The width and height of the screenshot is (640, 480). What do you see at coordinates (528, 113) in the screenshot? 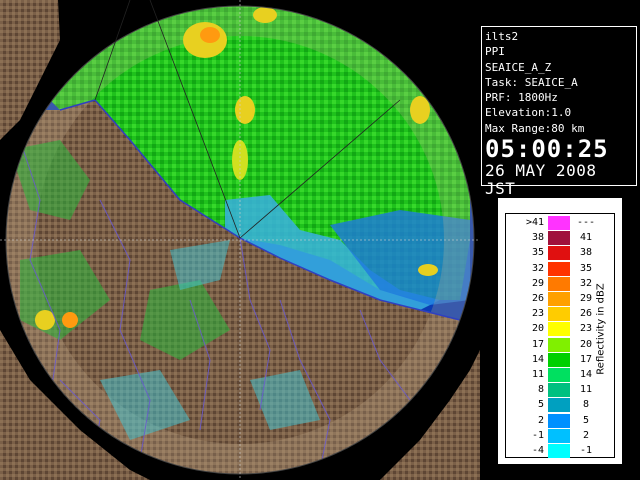
I see `elevation-value: Elevation:1.0` at bounding box center [528, 113].